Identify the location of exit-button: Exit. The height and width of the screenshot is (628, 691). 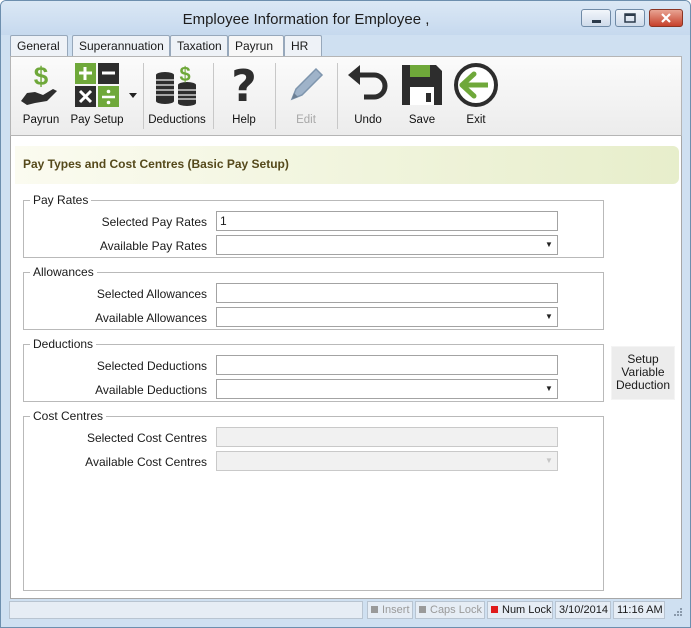
(476, 96).